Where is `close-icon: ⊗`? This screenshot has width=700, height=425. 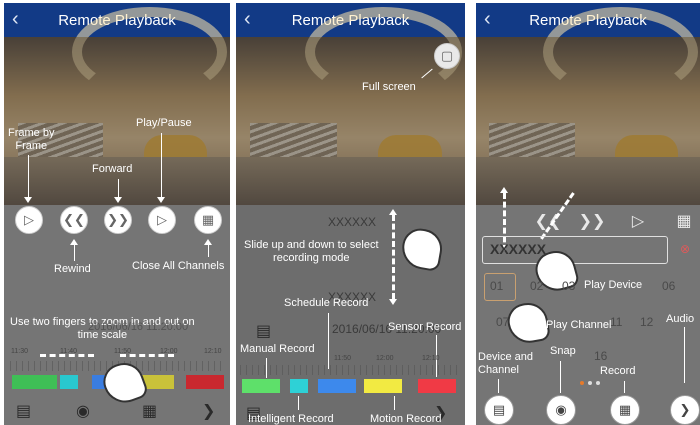
close-icon: ⊗ is located at coordinates (685, 249).